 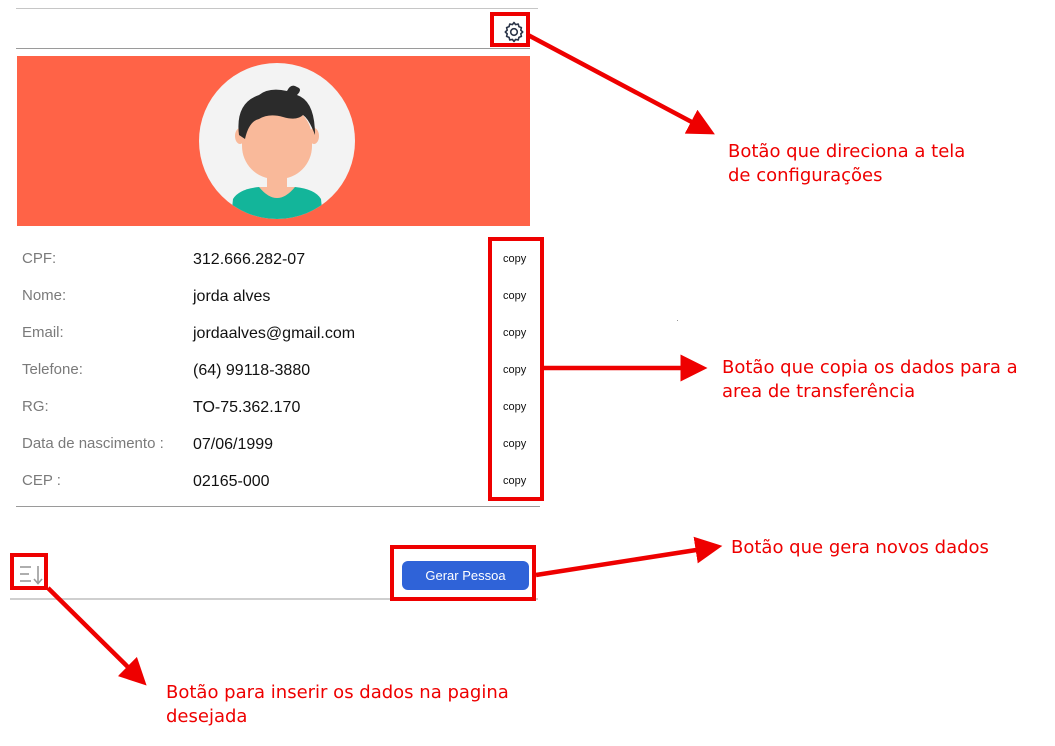 What do you see at coordinates (620, 84) in the screenshot?
I see `settings-arrow` at bounding box center [620, 84].